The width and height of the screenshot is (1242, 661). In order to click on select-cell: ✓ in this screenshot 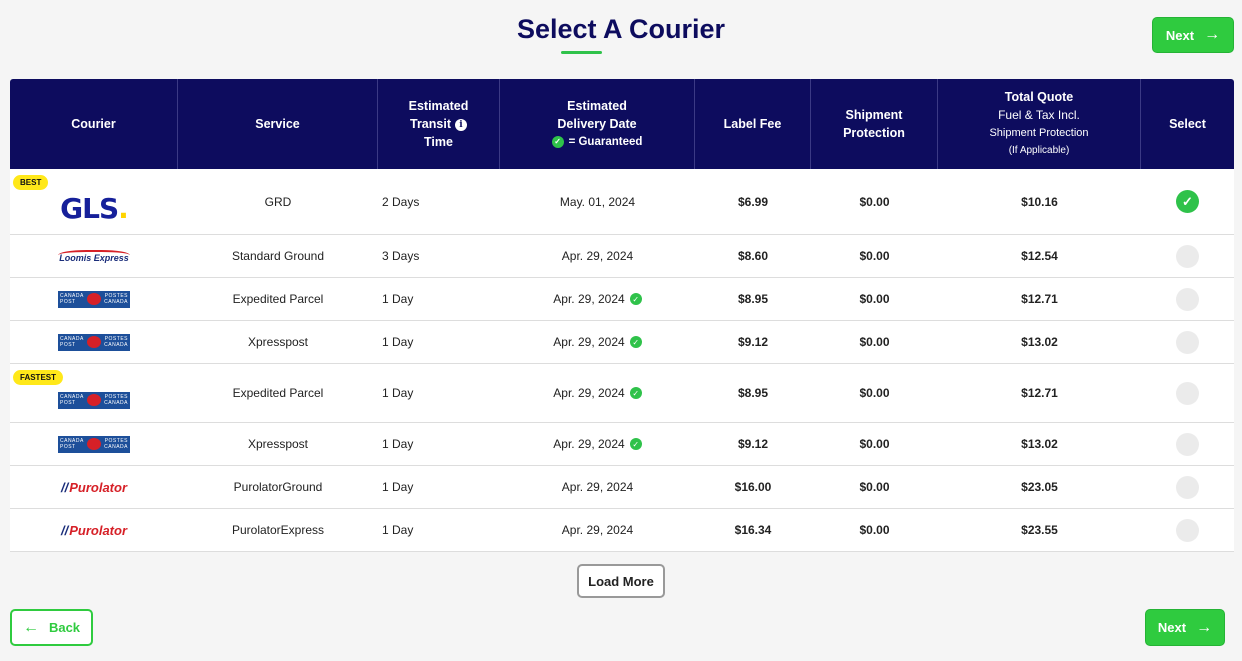, I will do `click(1187, 201)`.